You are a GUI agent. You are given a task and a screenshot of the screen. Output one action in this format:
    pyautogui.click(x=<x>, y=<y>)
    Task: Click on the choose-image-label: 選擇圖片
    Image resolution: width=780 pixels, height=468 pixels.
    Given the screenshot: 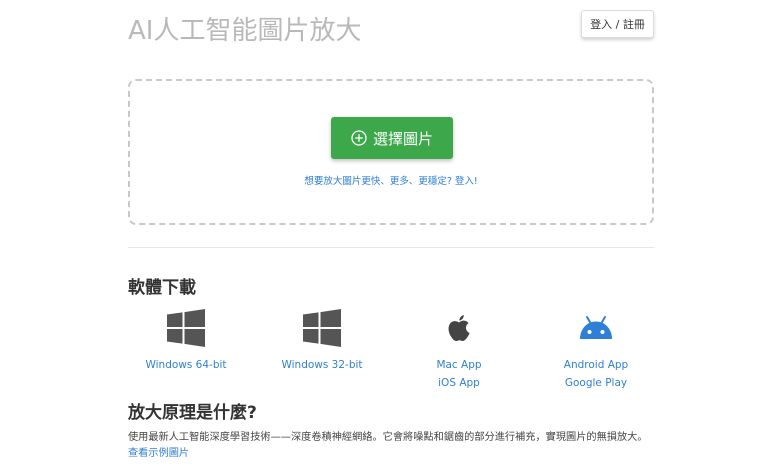 What is the action you would take?
    pyautogui.click(x=402, y=138)
    